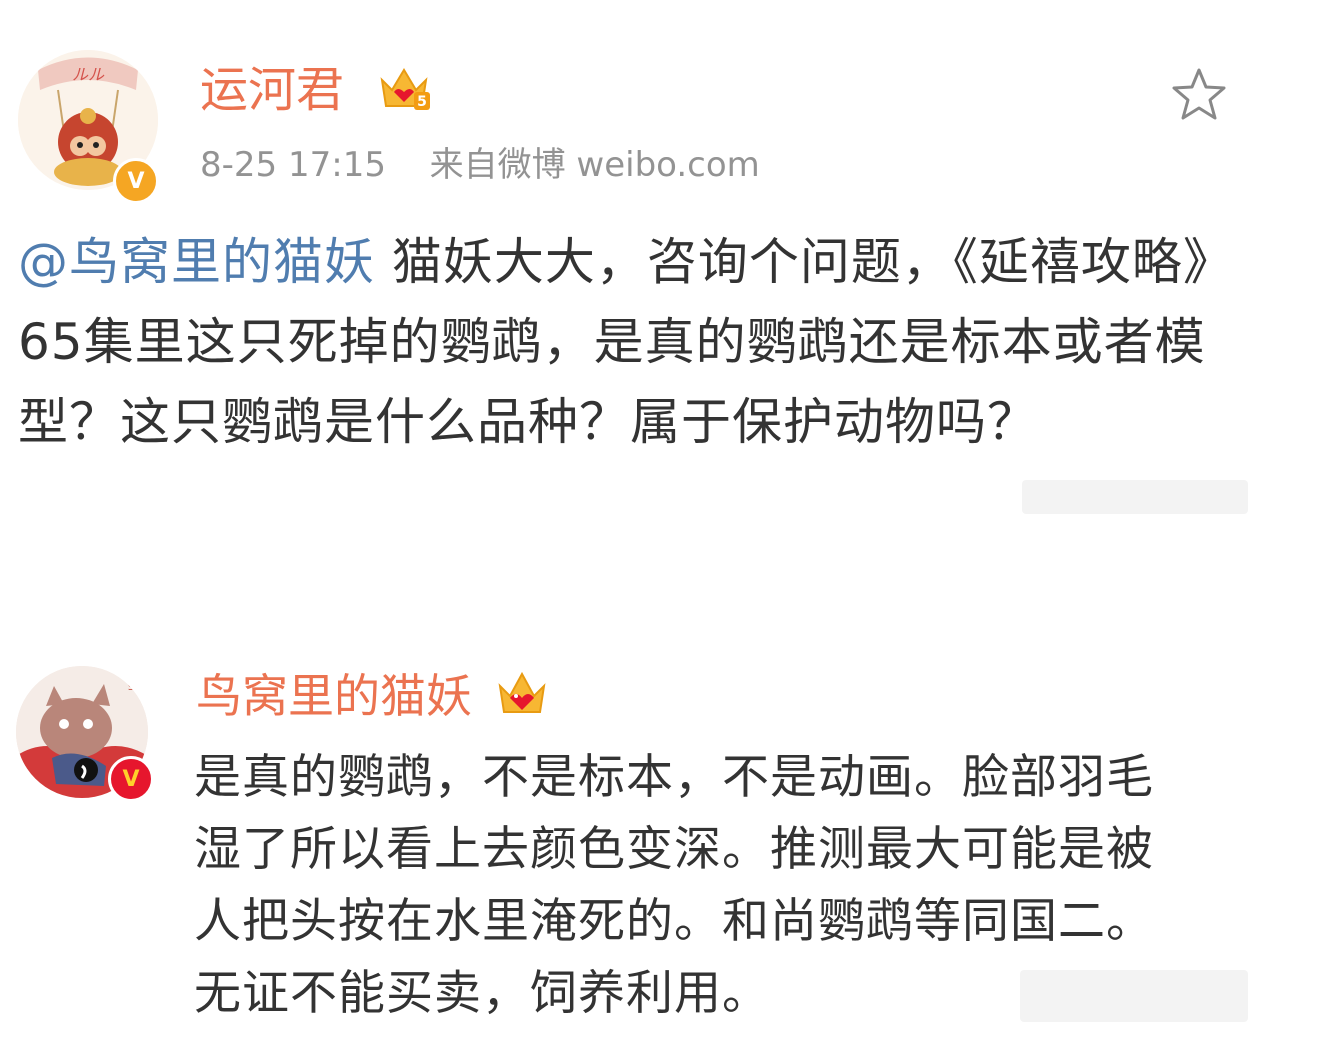 The height and width of the screenshot is (1060, 1322). Describe the element at coordinates (196, 262) in the screenshot. I see `mention-link: @鸟窝里的猫妖` at that location.